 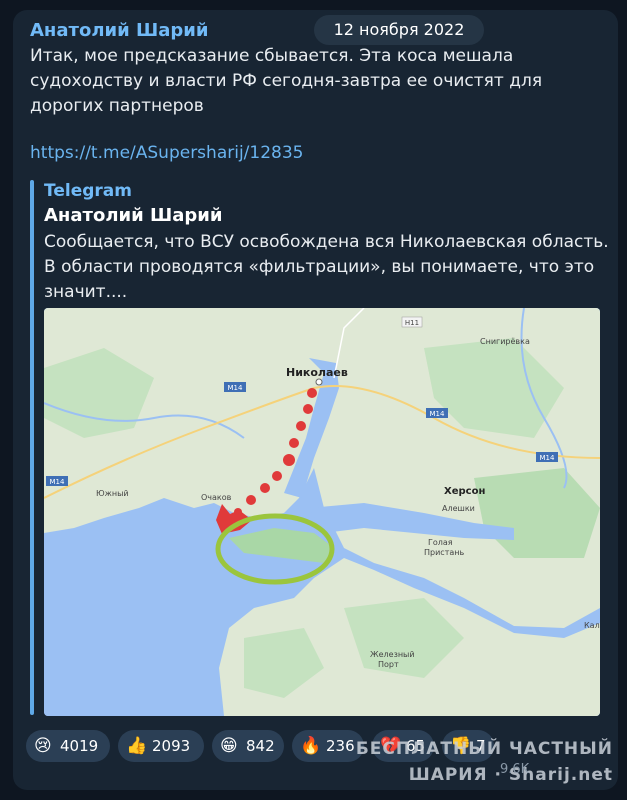 What do you see at coordinates (319, 382) in the screenshot?
I see `city-dot` at bounding box center [319, 382].